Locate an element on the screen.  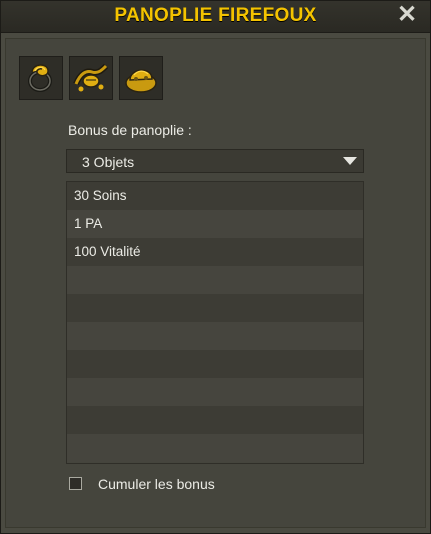
belt-item-icon is located at coordinates (91, 77).